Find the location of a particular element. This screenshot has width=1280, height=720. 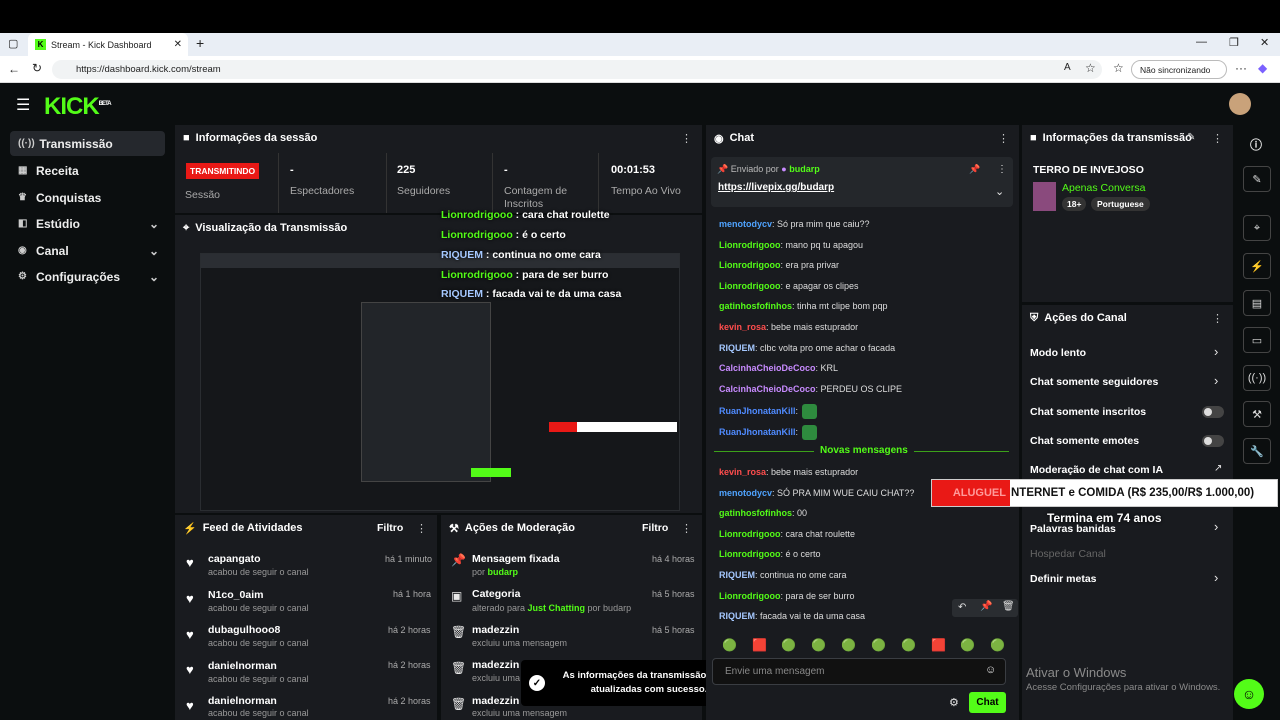

support-chat-icon: ☺ is located at coordinates (1249, 694).